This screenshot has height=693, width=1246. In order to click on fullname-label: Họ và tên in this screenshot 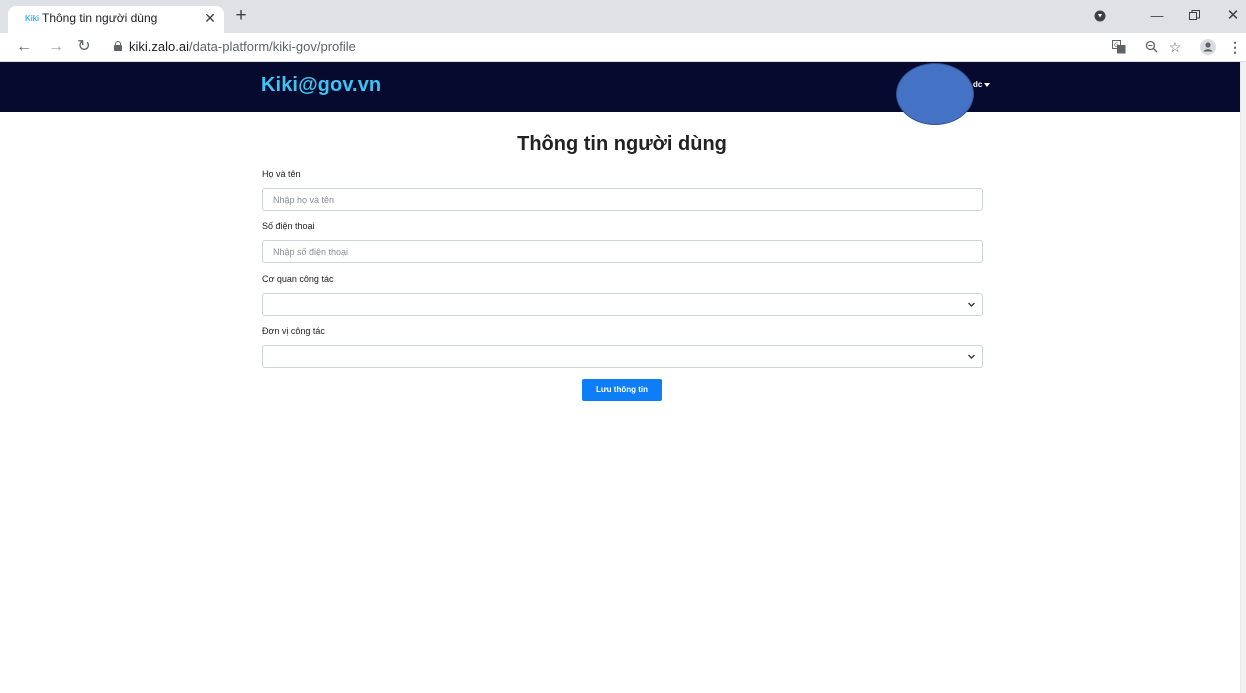, I will do `click(281, 174)`.